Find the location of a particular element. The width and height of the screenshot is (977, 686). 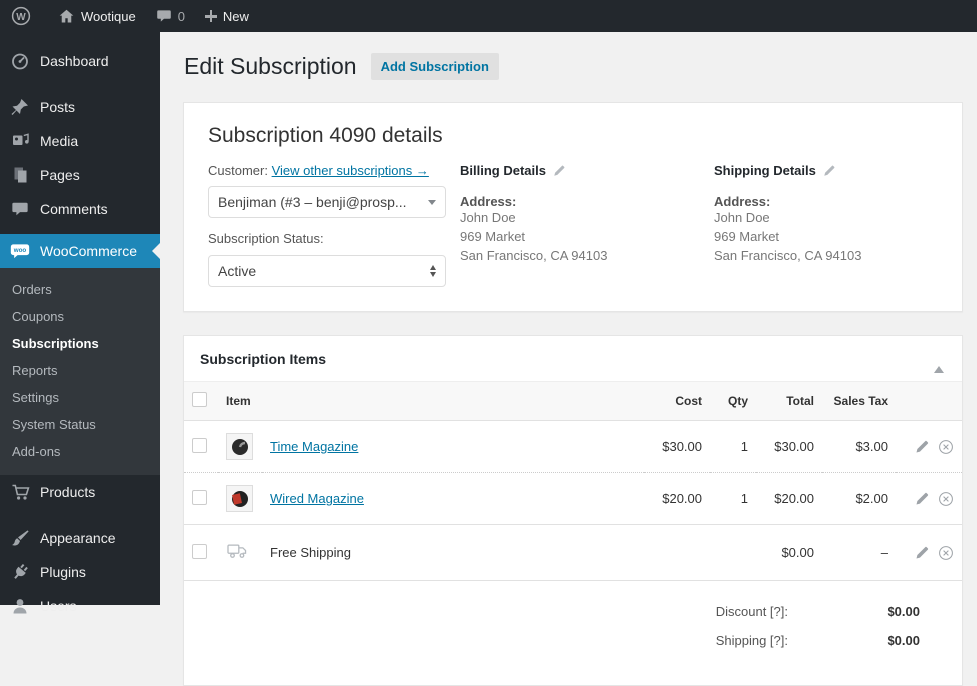

media-icon is located at coordinates (20, 141).